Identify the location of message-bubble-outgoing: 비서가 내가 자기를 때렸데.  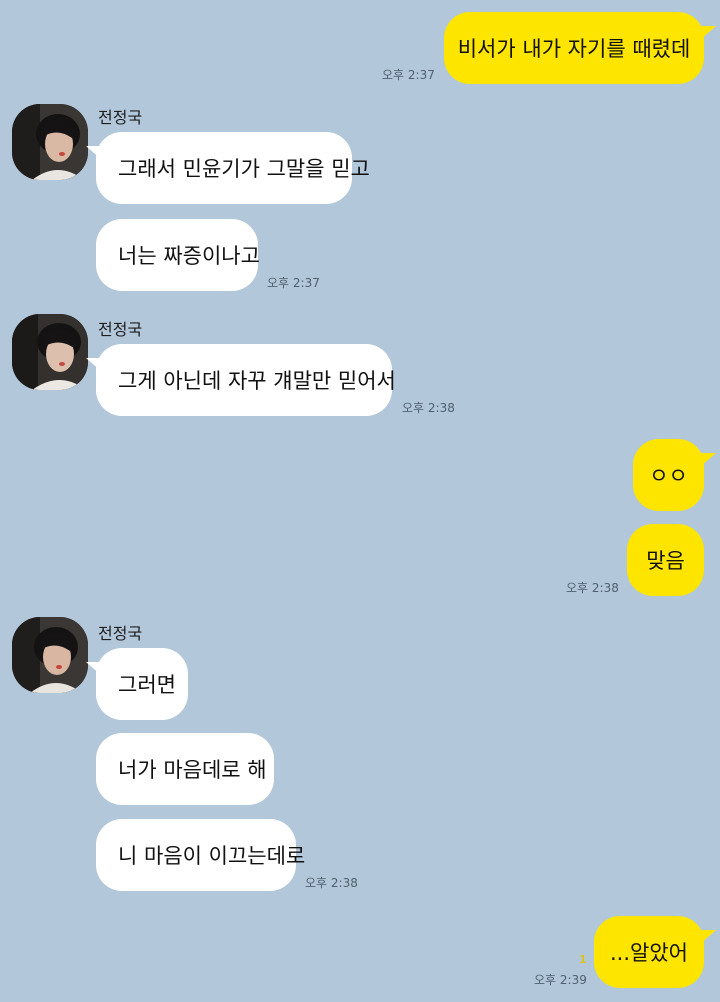
(574, 48).